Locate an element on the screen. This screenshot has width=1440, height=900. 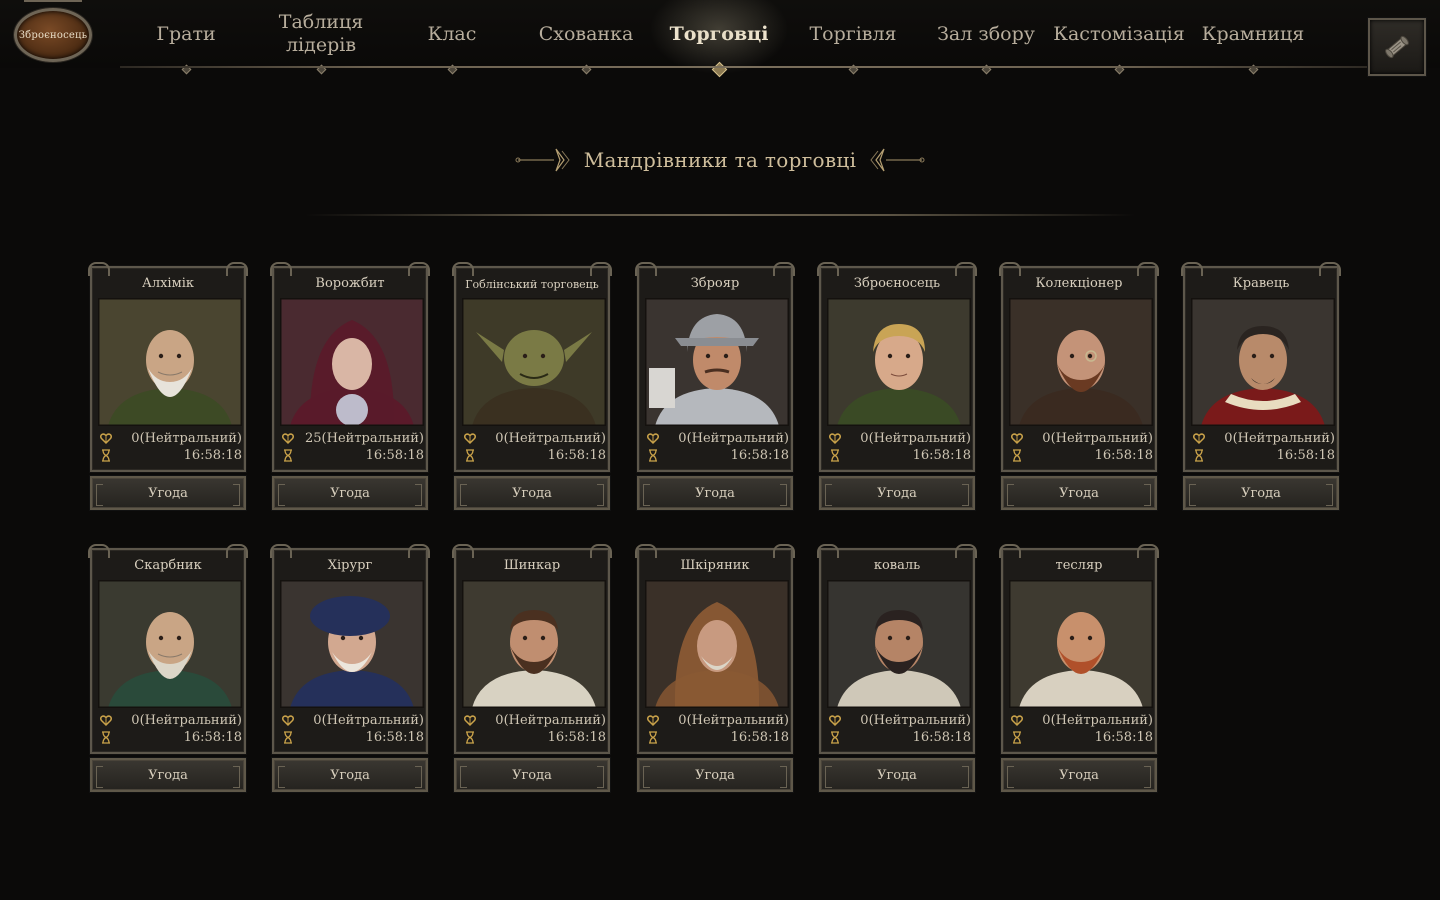
merchant-card: коваль 0(Нейтральний) 16:58:18 Угода is located at coordinates (897, 669).